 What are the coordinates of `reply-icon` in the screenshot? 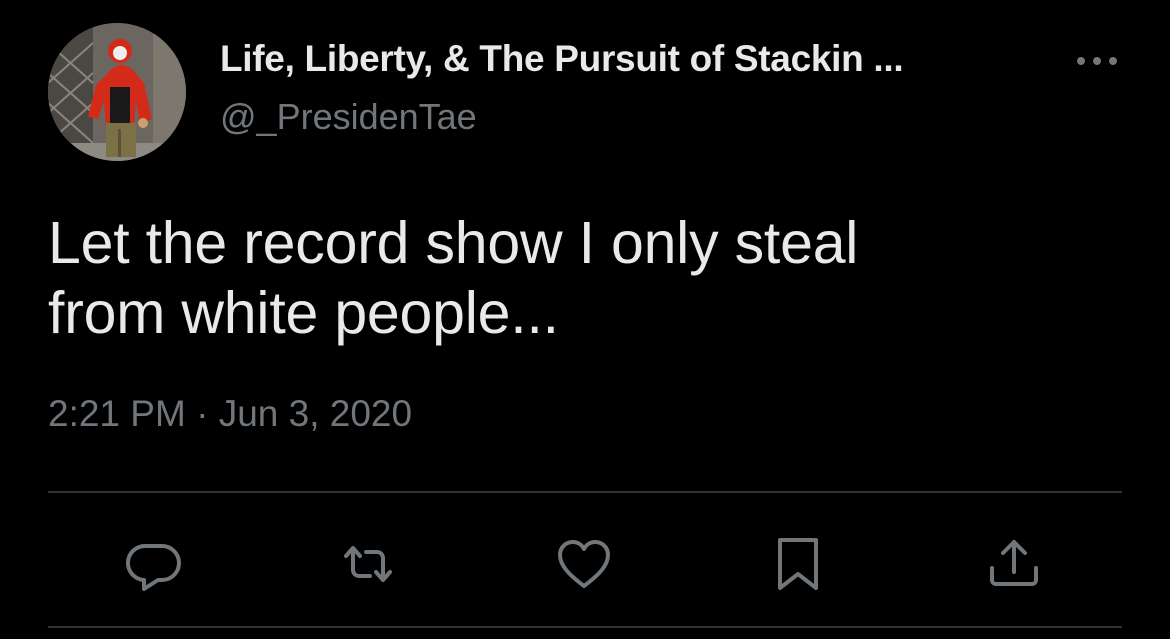 It's located at (153, 567).